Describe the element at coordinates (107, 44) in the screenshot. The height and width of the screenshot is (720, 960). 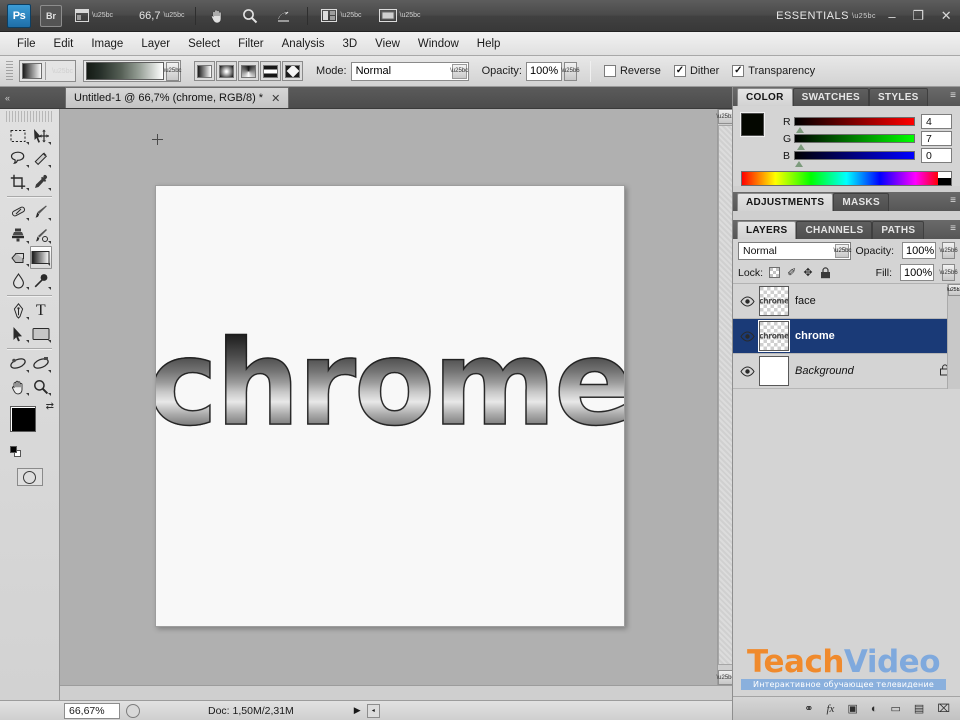
I see `menu-image: Image` at that location.